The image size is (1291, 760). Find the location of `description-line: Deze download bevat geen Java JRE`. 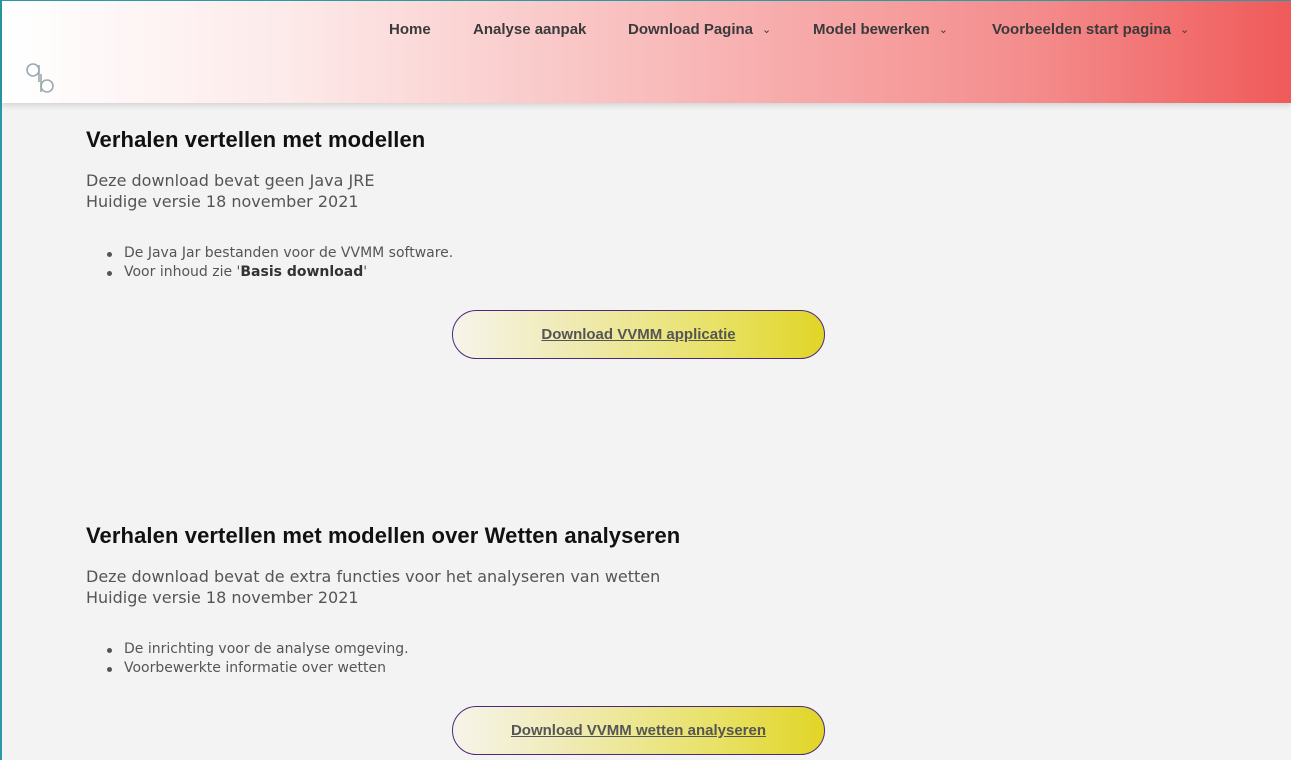

description-line: Deze download bevat geen Java JRE is located at coordinates (230, 180).